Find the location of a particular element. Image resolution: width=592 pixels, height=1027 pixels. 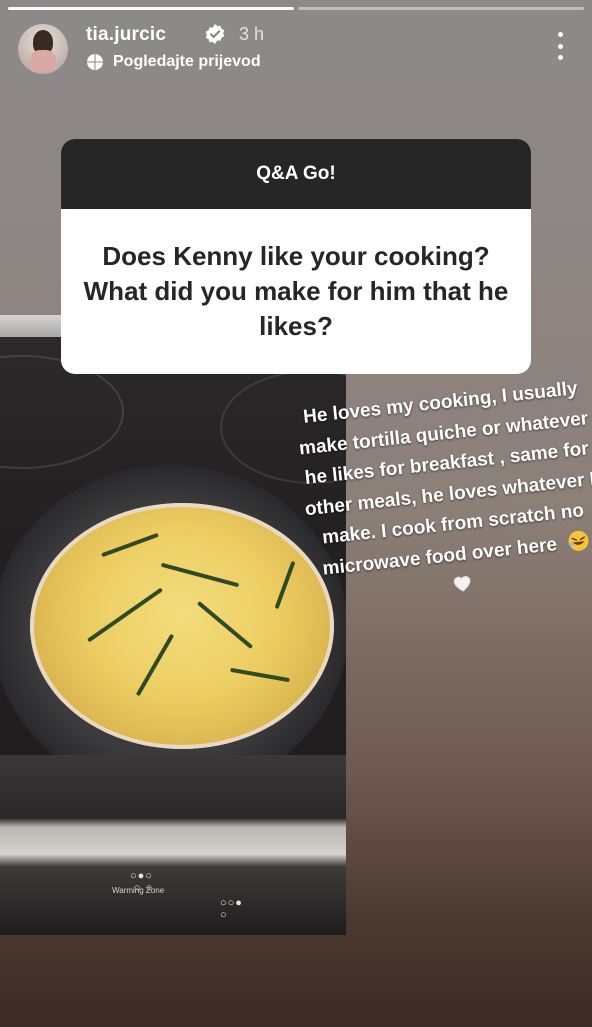

translate-link: Pogledajte prijevod is located at coordinates (173, 62).